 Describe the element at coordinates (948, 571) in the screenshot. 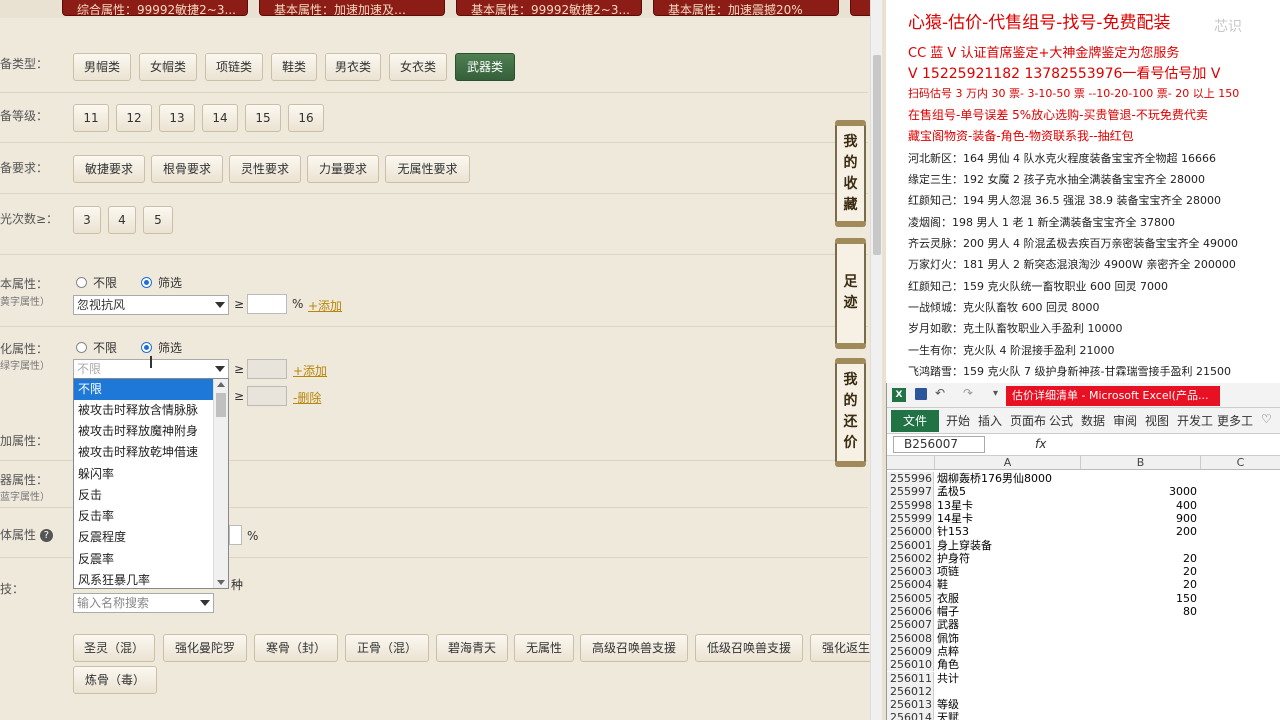

I see `cell-a: 项链` at that location.